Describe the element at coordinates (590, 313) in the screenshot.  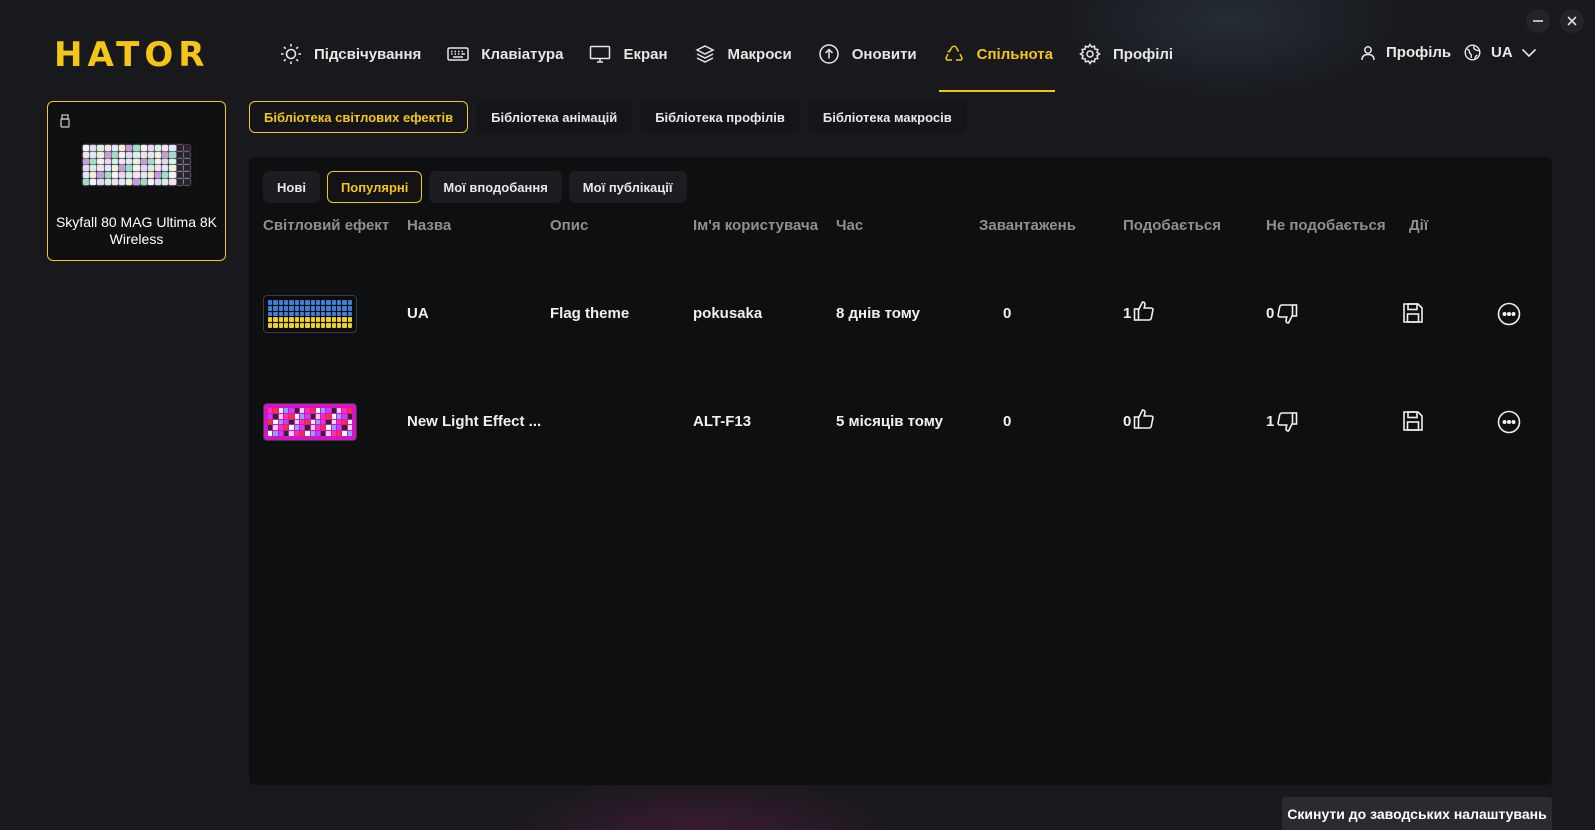
I see `effect-description: Flag theme` at that location.